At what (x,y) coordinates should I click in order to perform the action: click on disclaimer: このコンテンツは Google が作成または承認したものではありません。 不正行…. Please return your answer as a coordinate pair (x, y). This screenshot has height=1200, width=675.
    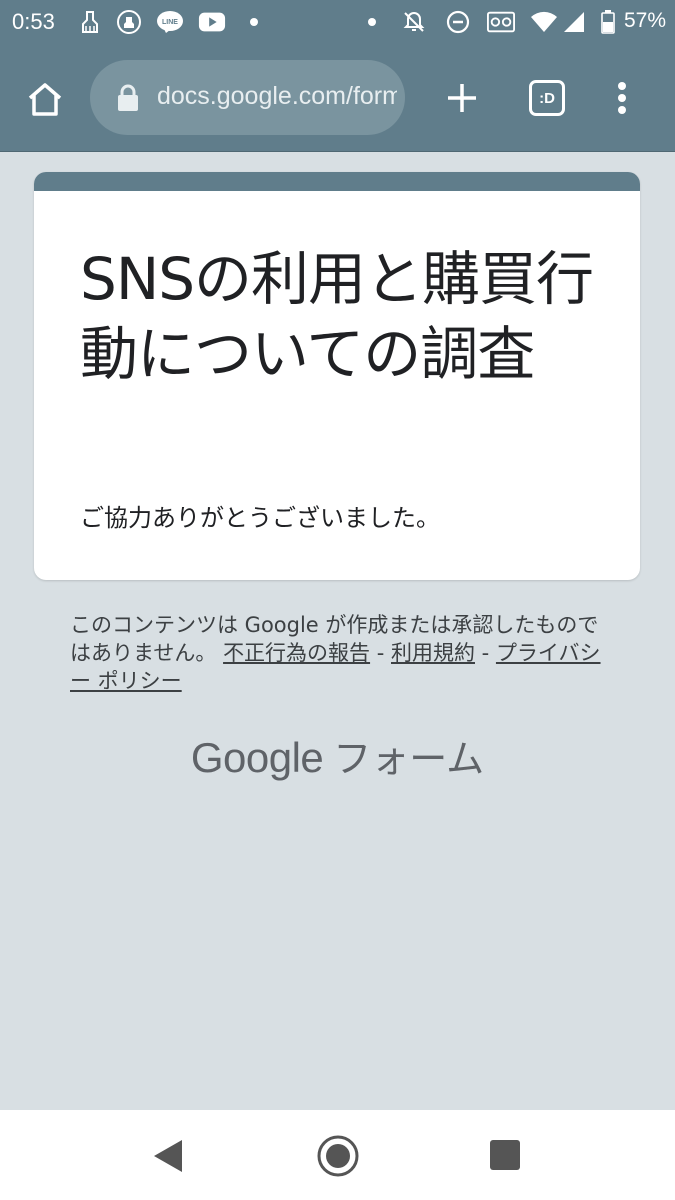
    Looking at the image, I should click on (340, 653).